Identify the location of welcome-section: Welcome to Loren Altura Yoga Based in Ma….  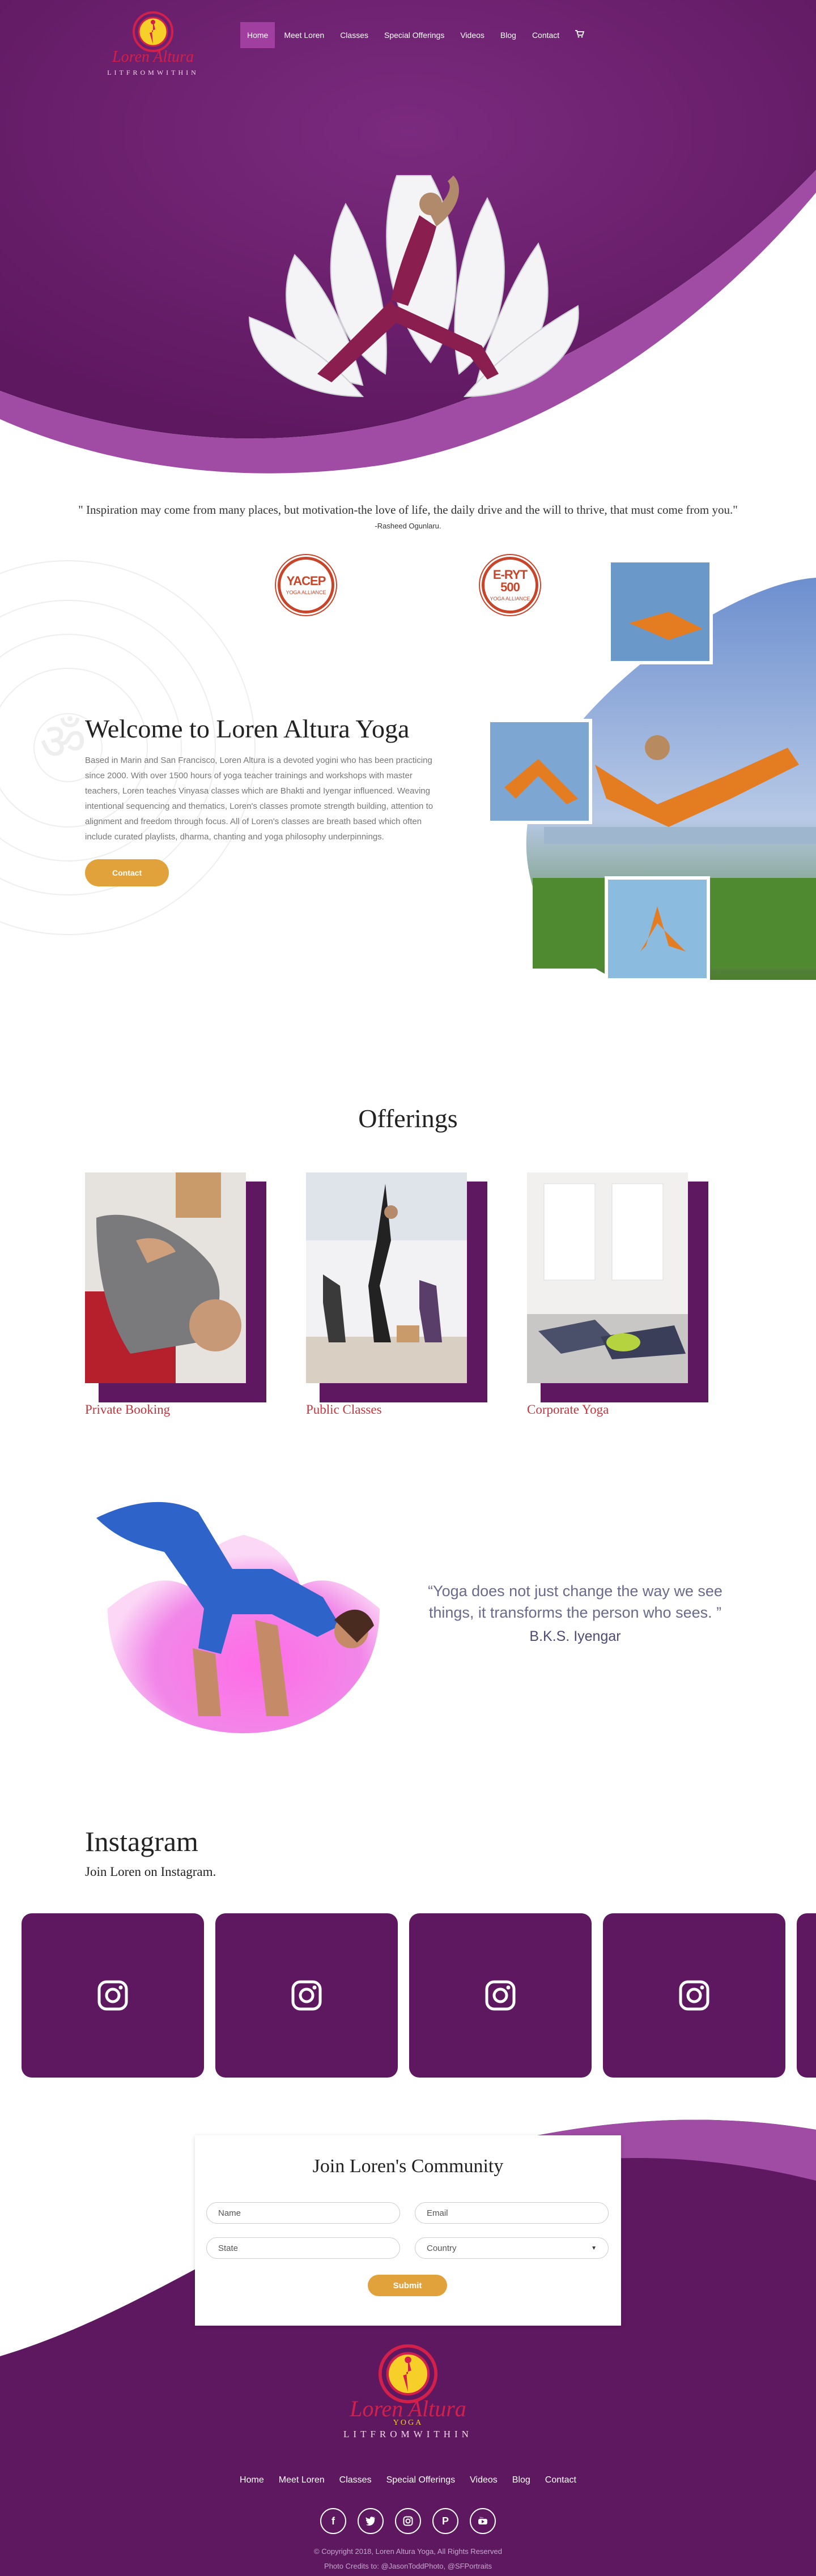
(266, 800).